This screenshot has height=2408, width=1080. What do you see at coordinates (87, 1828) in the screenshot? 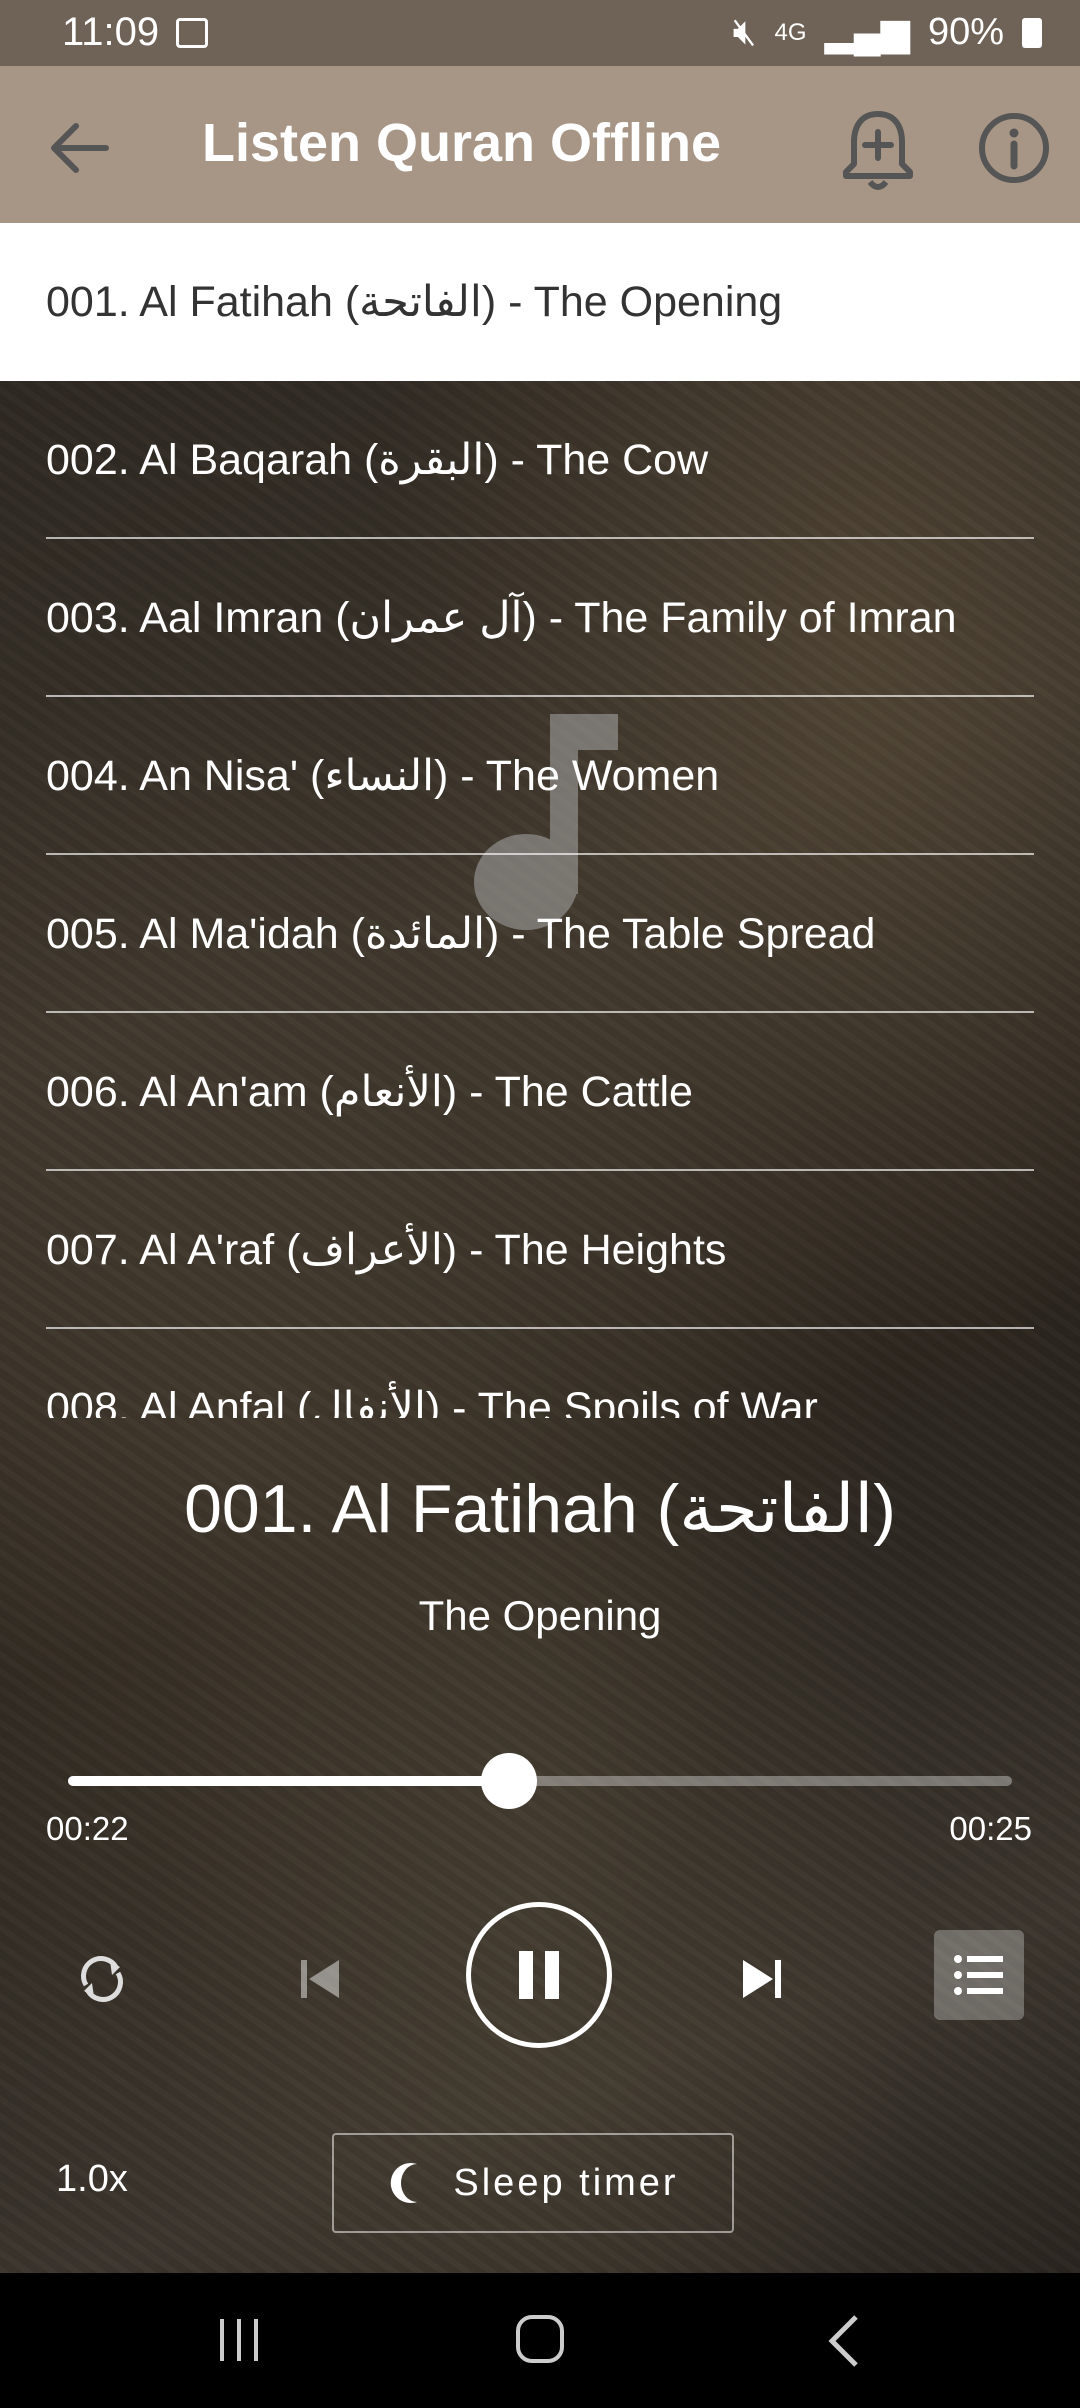
I see `current-time: 00:22` at bounding box center [87, 1828].